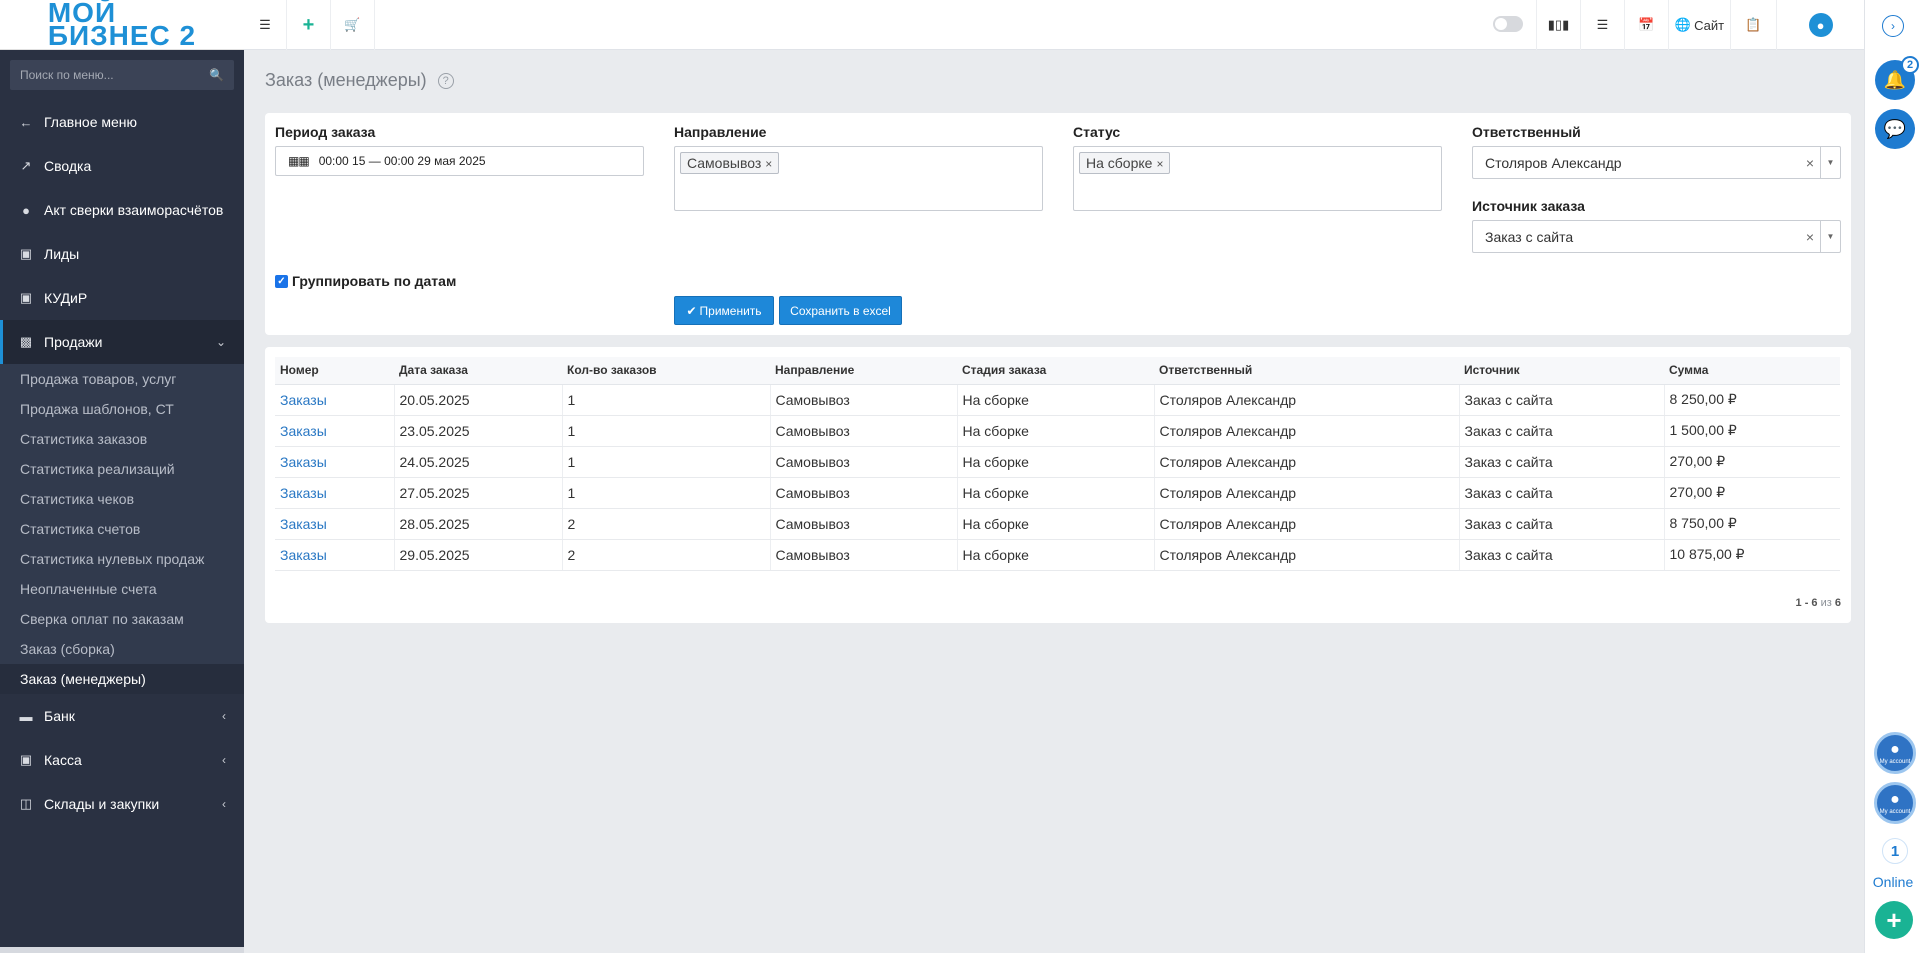  What do you see at coordinates (335, 493) in the screenshot?
I see `cell-number: Заказы` at bounding box center [335, 493].